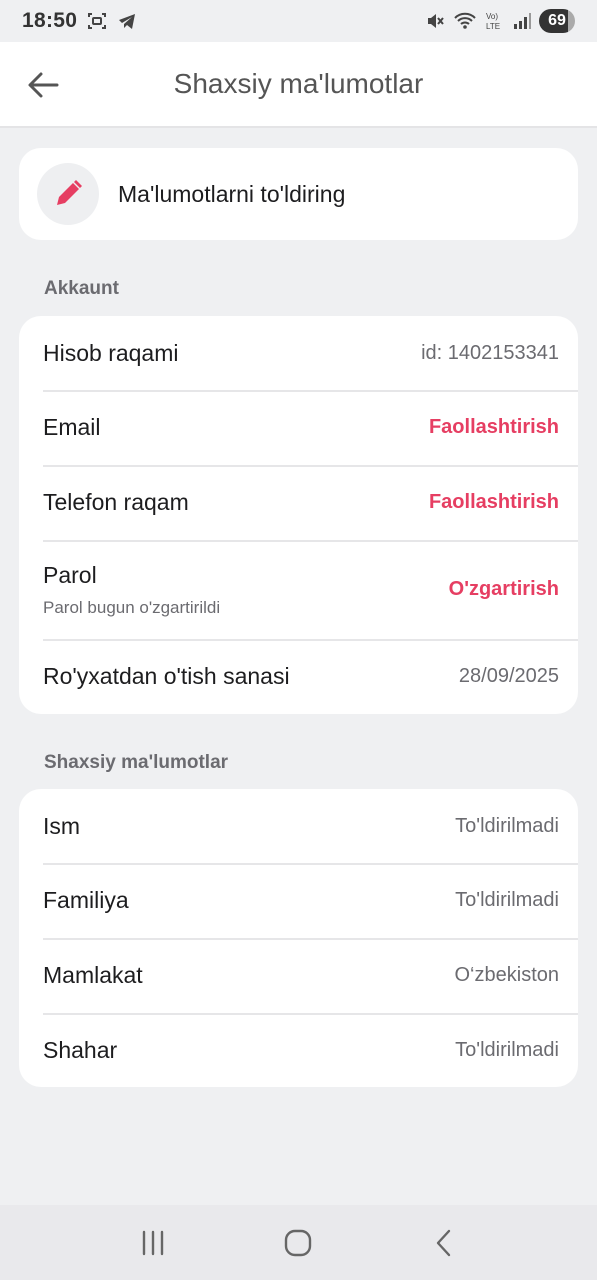  Describe the element at coordinates (132, 607) in the screenshot. I see `password-subtitle: Parol bugun o'zgartirildi` at that location.